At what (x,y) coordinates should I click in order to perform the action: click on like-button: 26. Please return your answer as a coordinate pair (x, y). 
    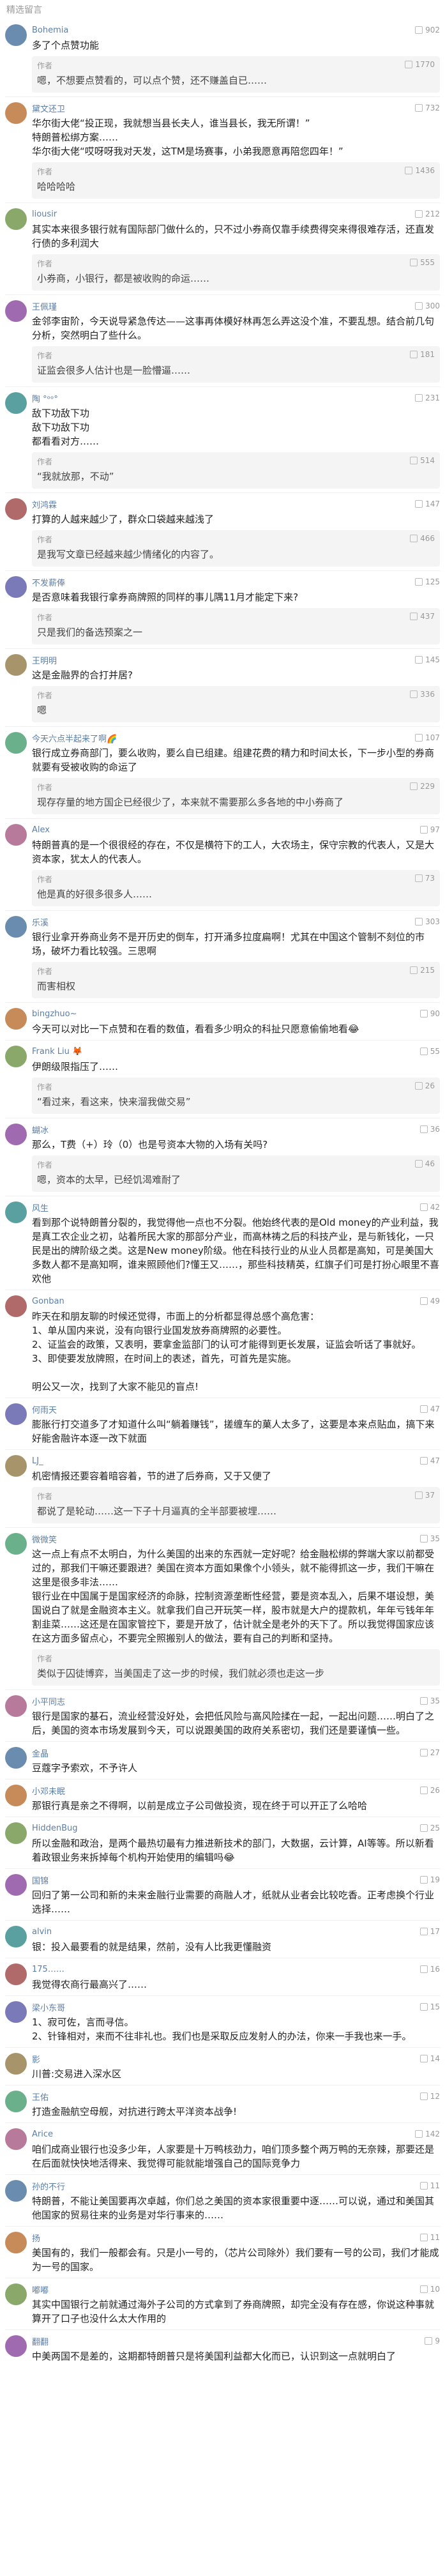
    Looking at the image, I should click on (429, 1790).